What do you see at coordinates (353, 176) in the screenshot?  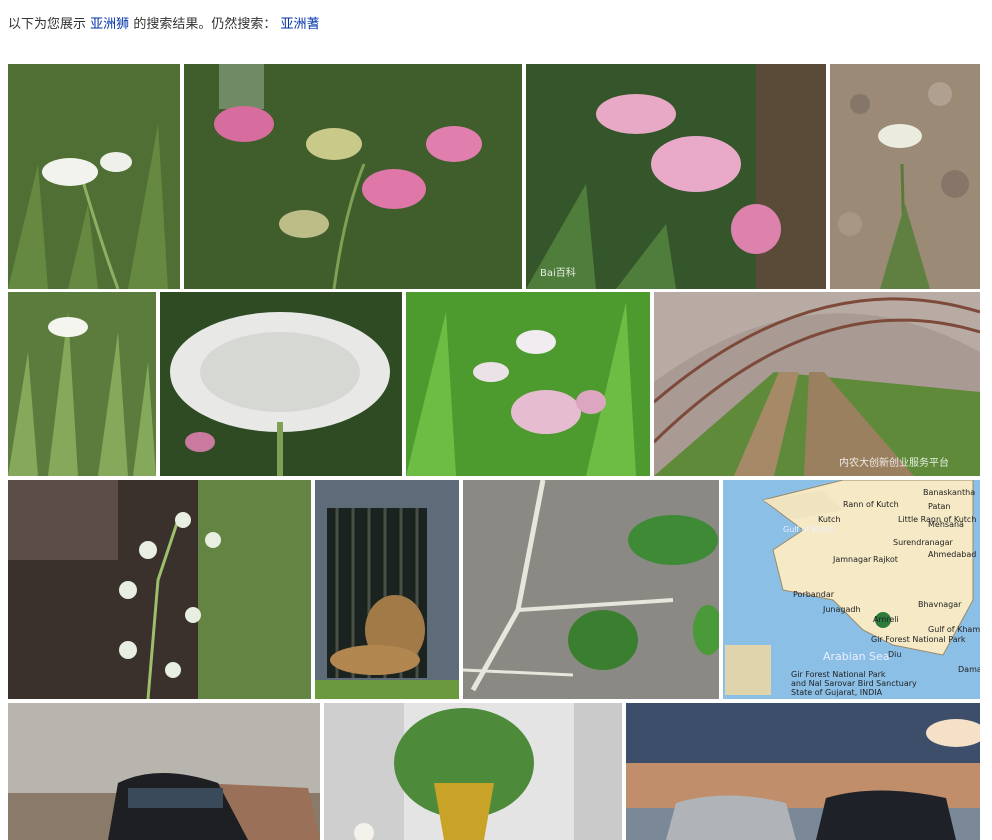 I see `image-result-yarrow-pink-flower` at bounding box center [353, 176].